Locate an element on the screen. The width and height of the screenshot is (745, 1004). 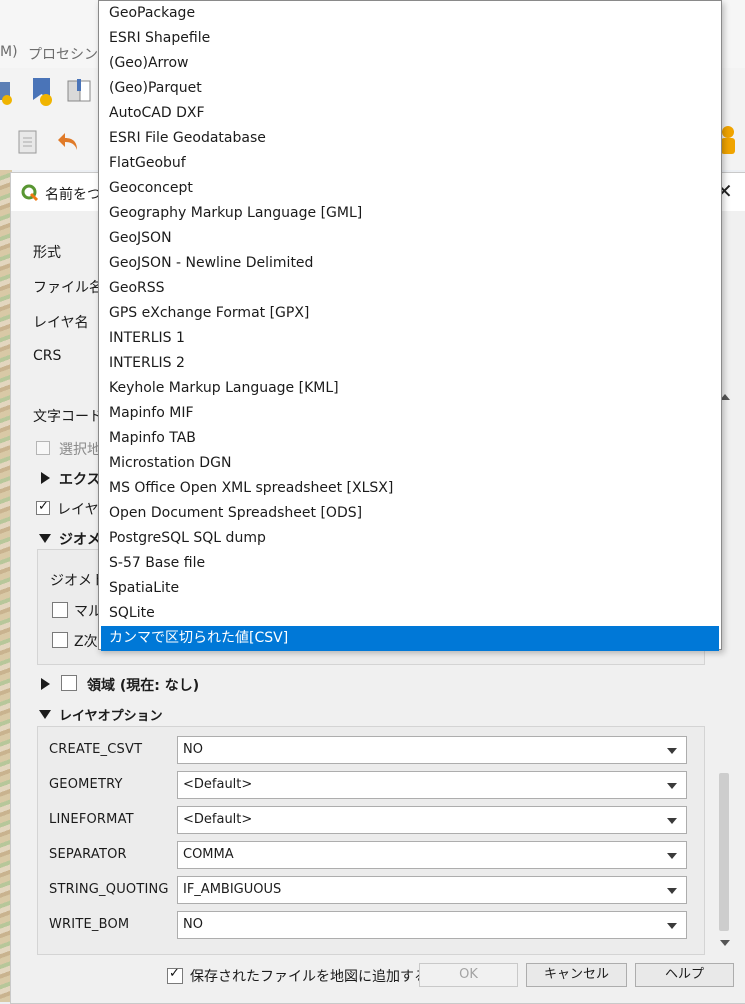
layer-option-label: GEOMETRY is located at coordinates (86, 784).